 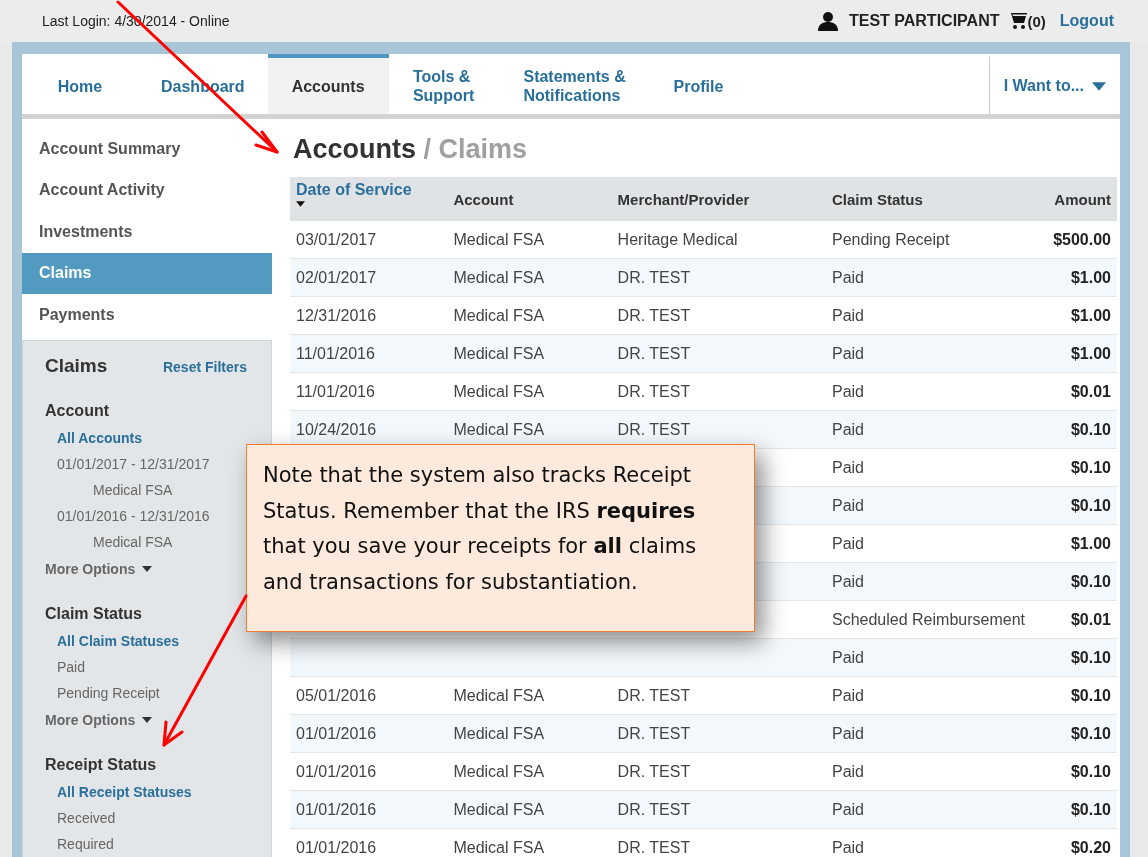 I want to click on cart-link: (0), so click(x=1026, y=21).